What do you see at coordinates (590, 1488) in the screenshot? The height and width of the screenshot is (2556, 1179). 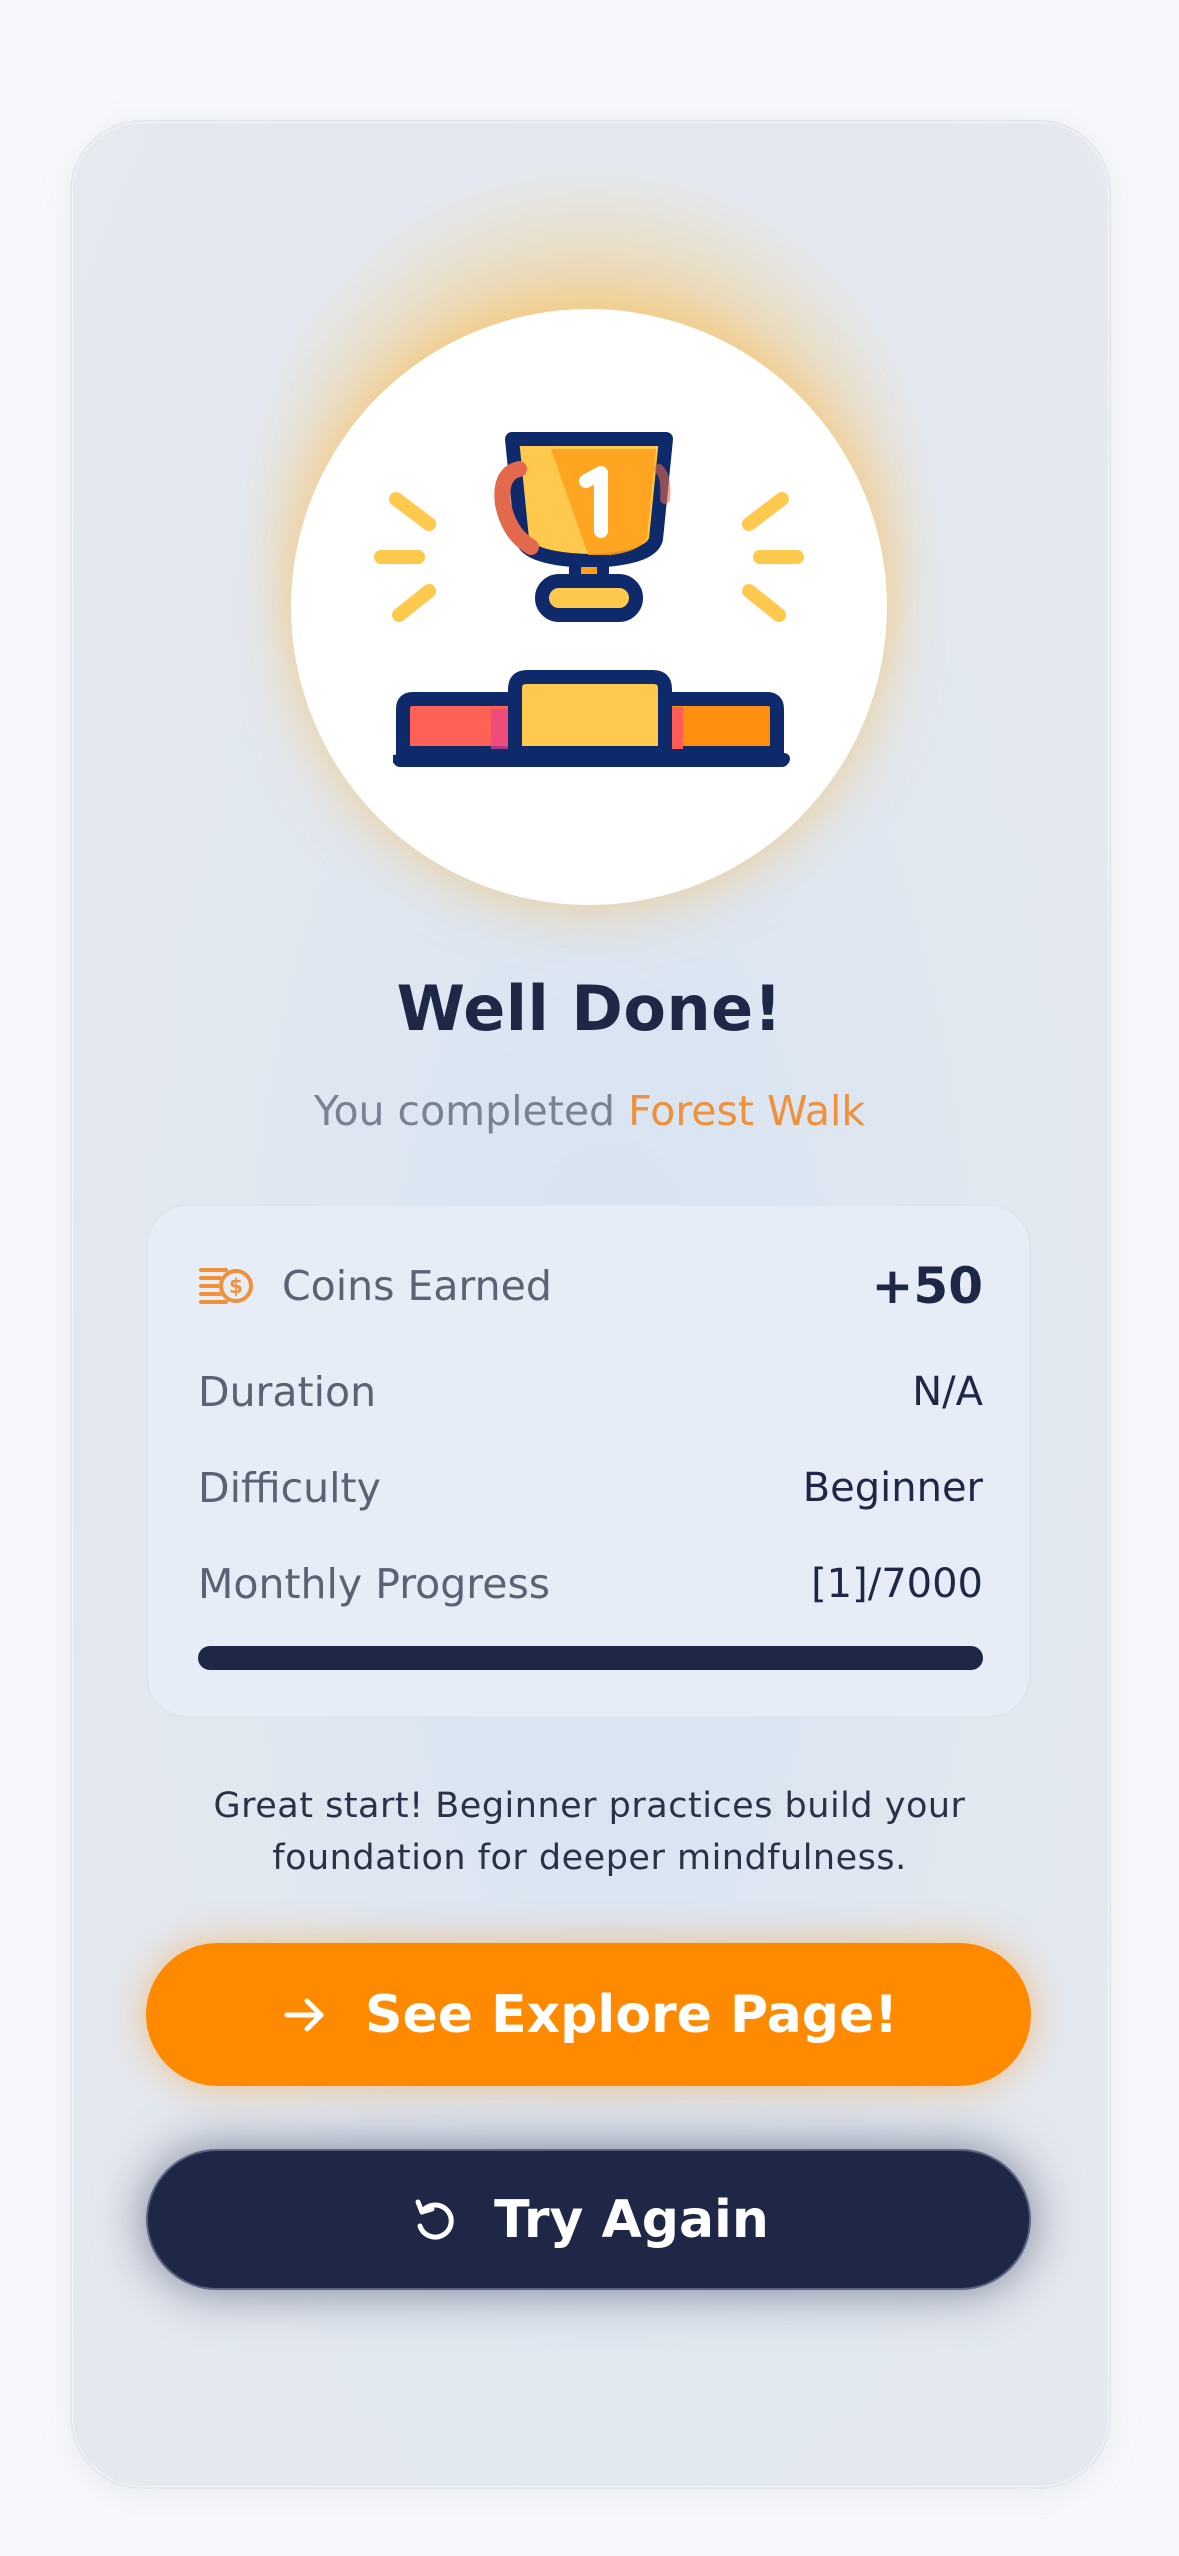 I see `stat-row-difficulty: Difficulty Beginner` at bounding box center [590, 1488].